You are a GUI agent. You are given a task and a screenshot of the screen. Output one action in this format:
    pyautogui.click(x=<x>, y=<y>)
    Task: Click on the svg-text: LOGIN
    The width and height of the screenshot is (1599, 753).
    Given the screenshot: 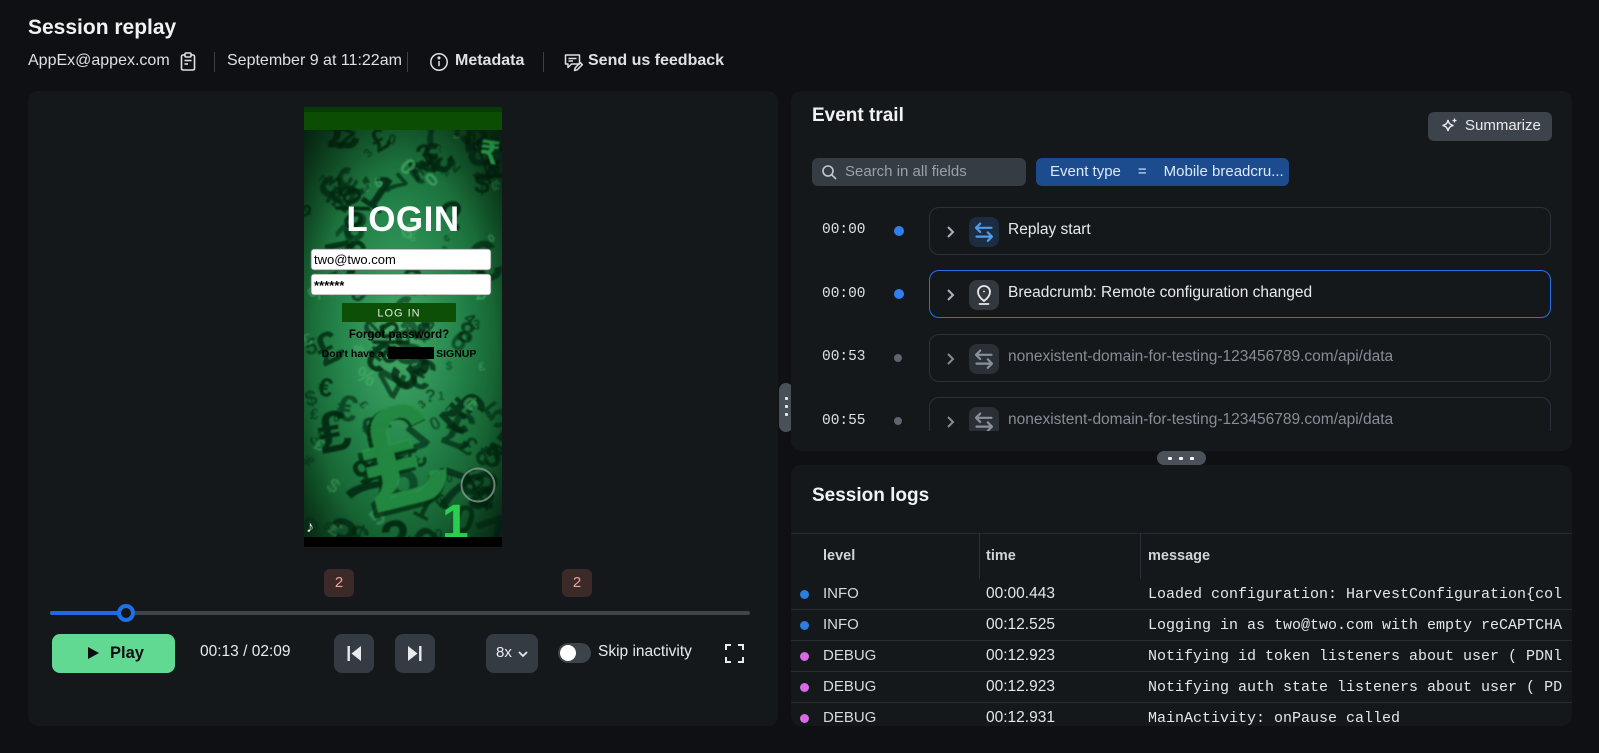 What is the action you would take?
    pyautogui.click(x=402, y=219)
    